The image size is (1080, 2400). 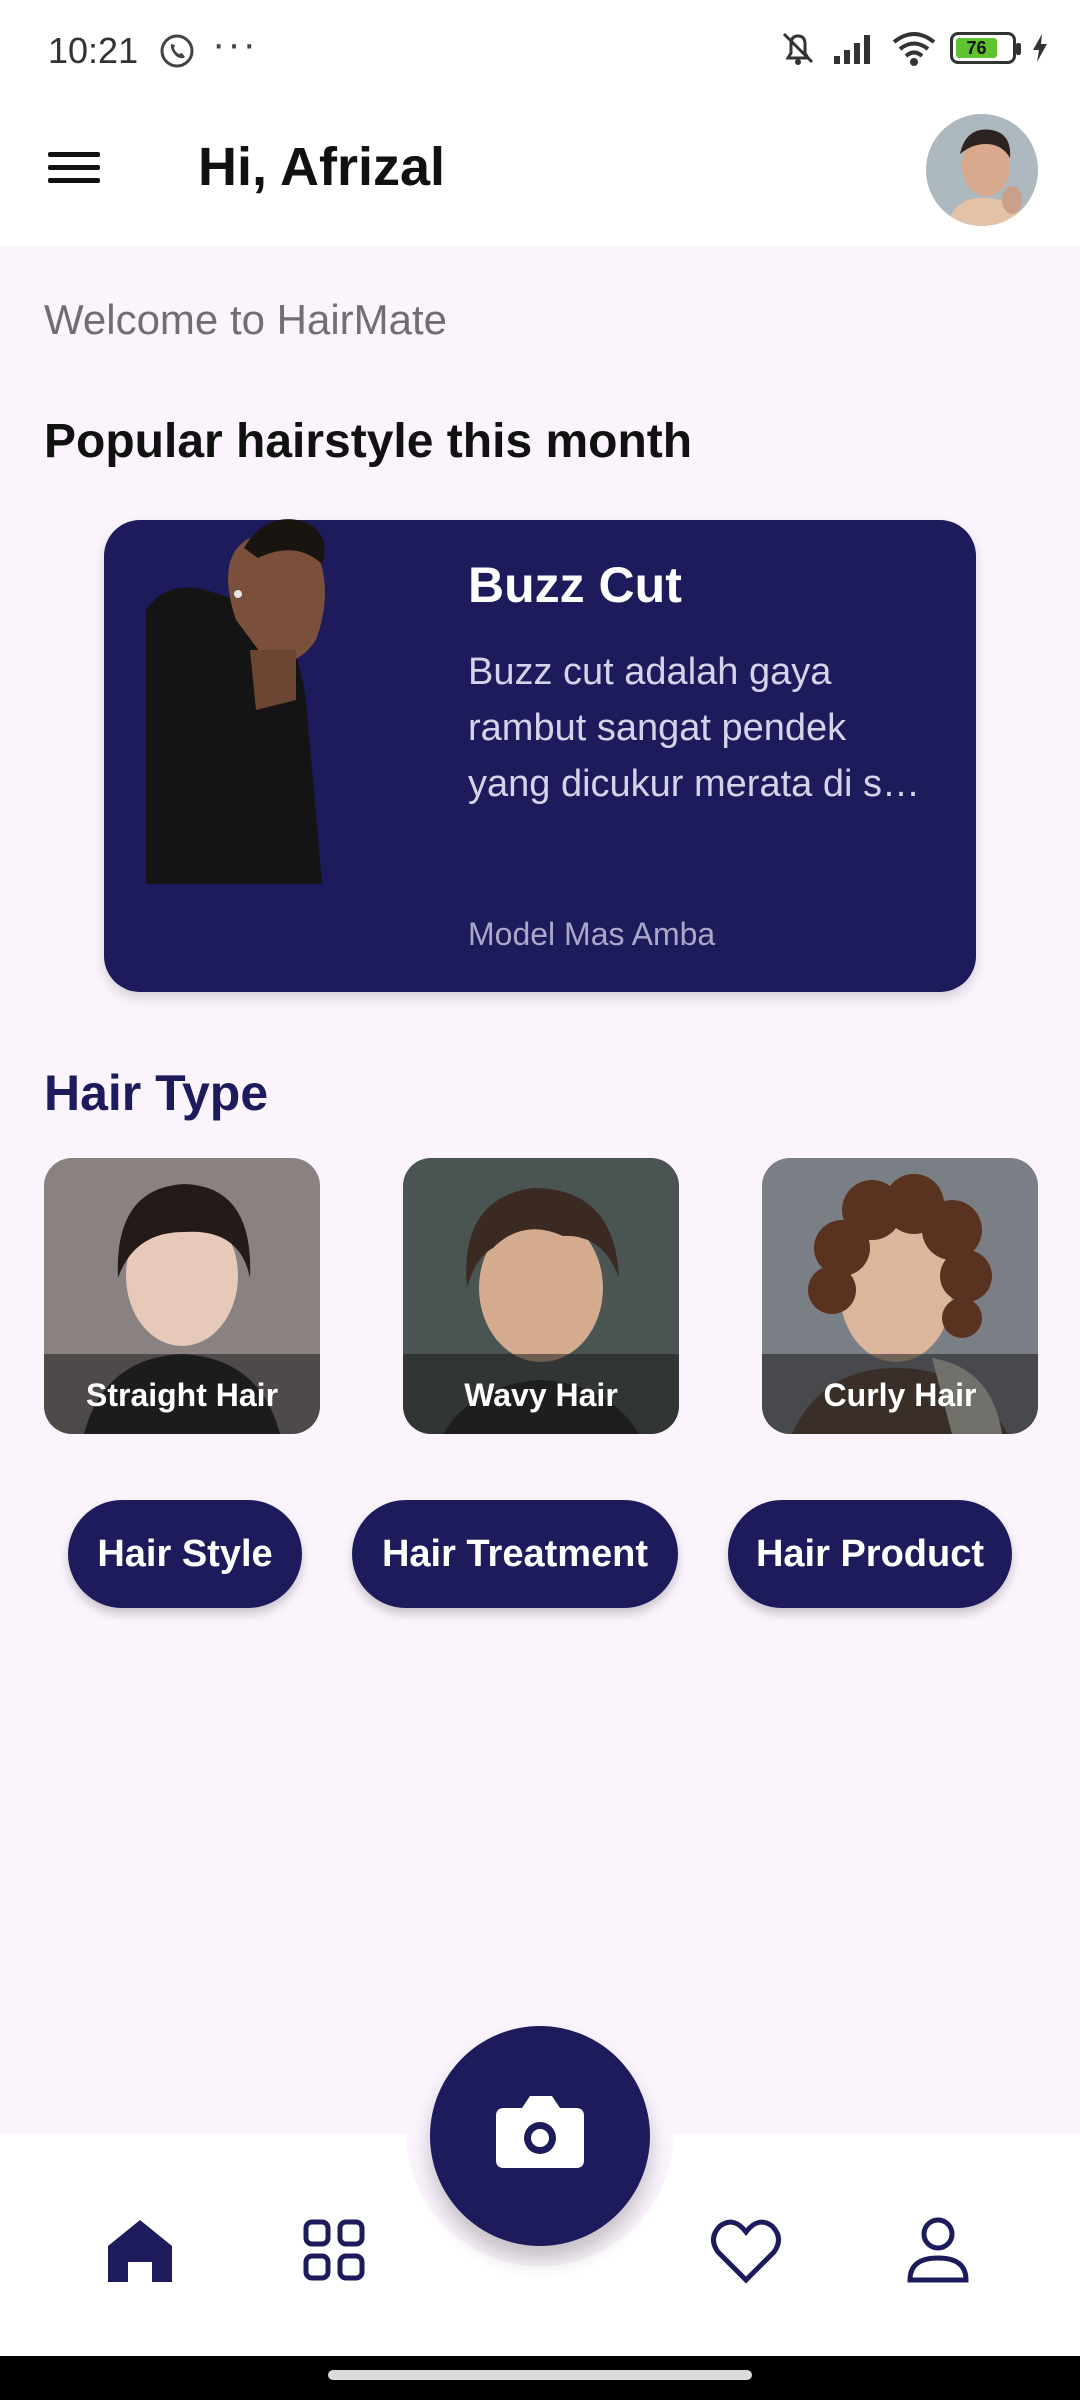 I want to click on bell-off-icon, so click(x=798, y=48).